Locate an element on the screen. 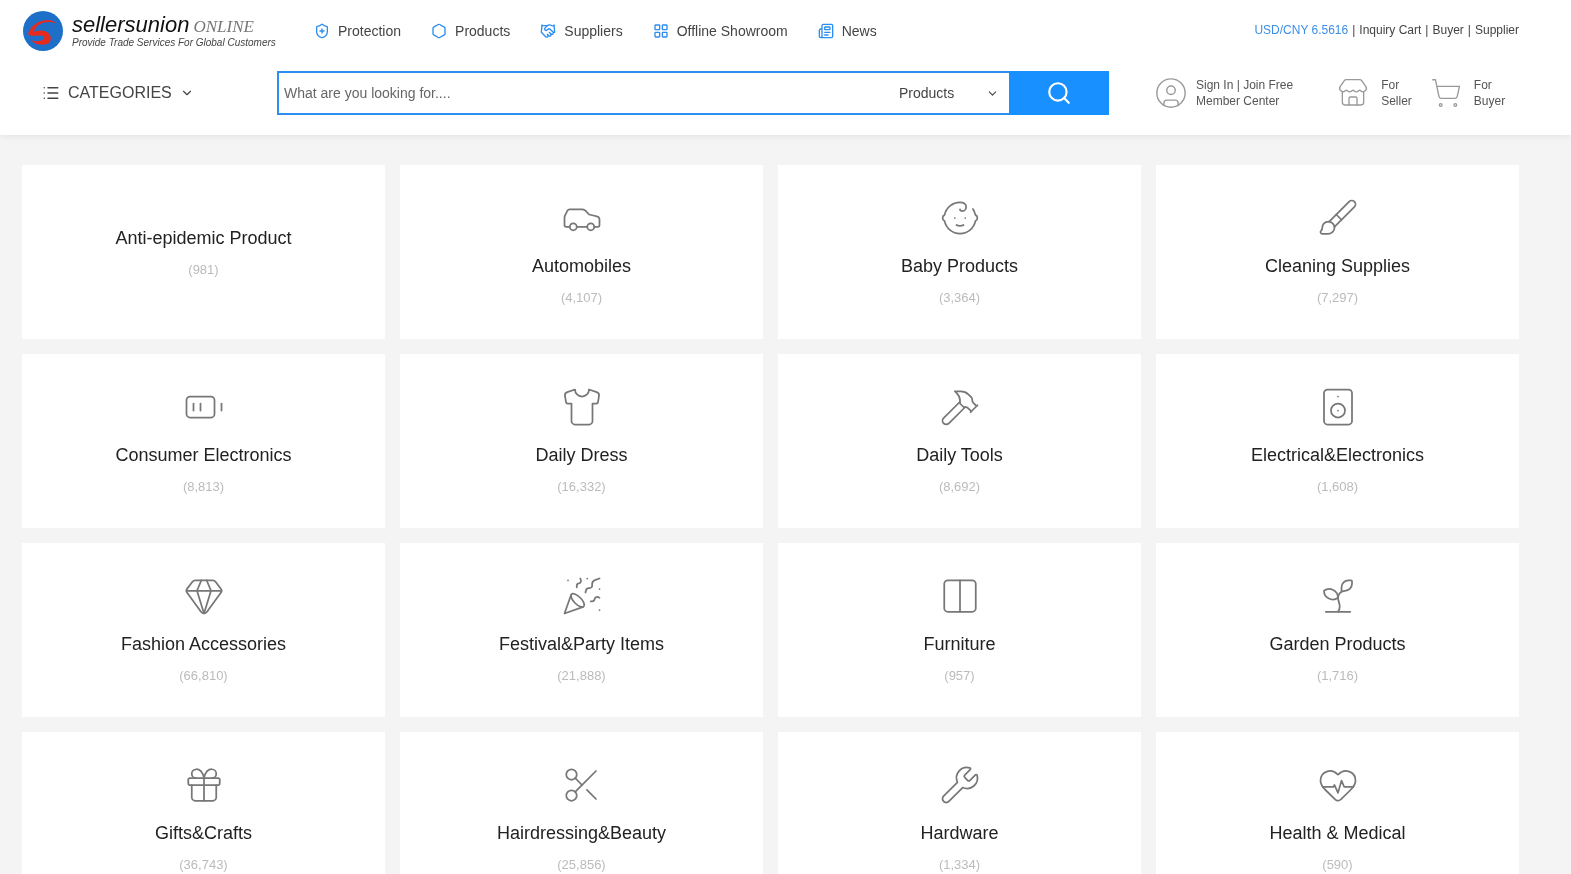 The height and width of the screenshot is (874, 1571). category-count: (25,856) is located at coordinates (581, 864).